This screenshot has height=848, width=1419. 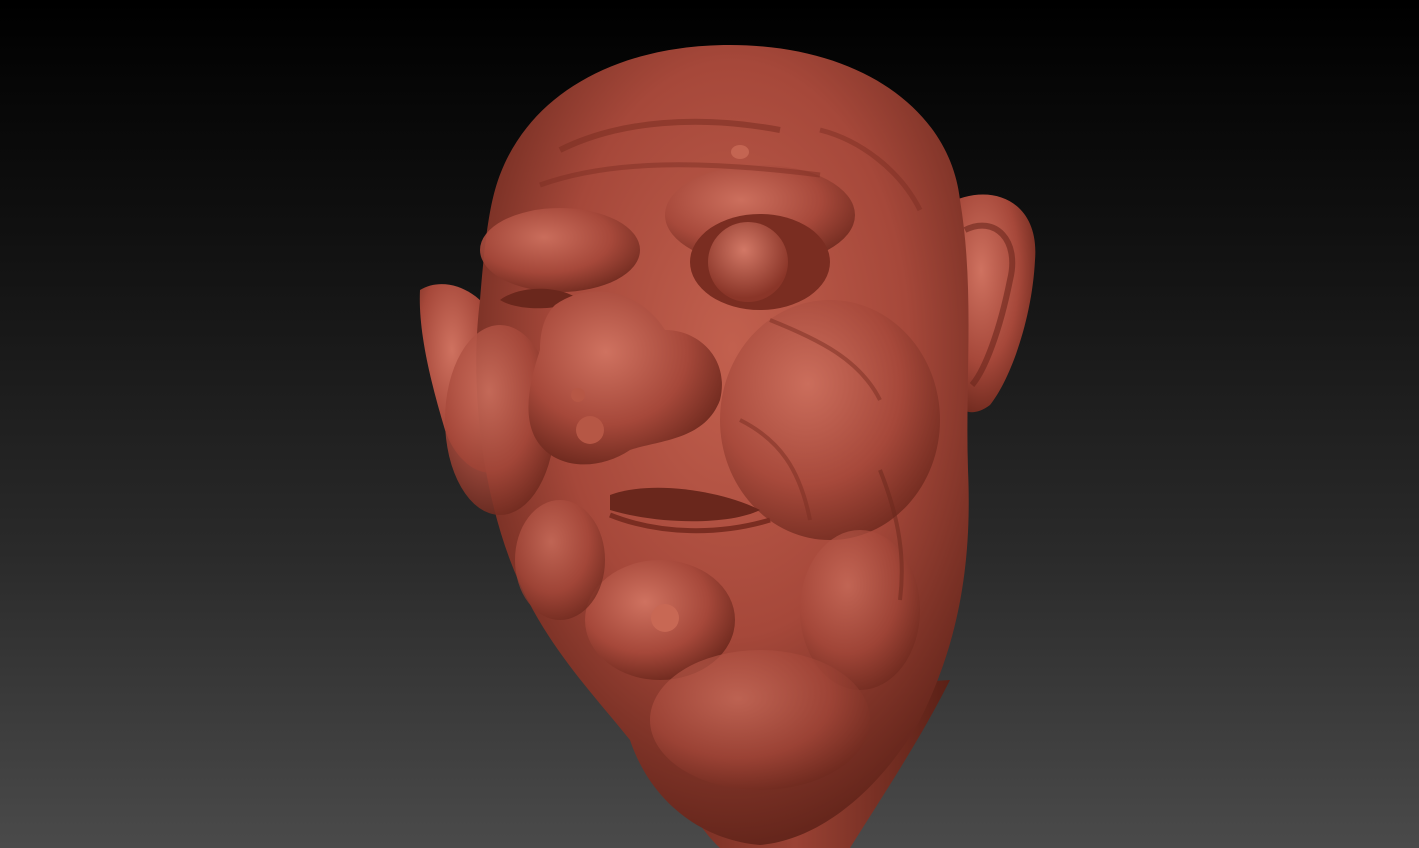 I want to click on left-brow, so click(x=560, y=250).